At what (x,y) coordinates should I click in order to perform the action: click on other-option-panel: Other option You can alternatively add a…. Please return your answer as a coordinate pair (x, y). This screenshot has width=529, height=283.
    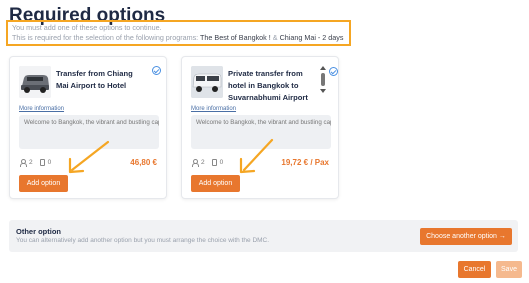
    Looking at the image, I should click on (263, 236).